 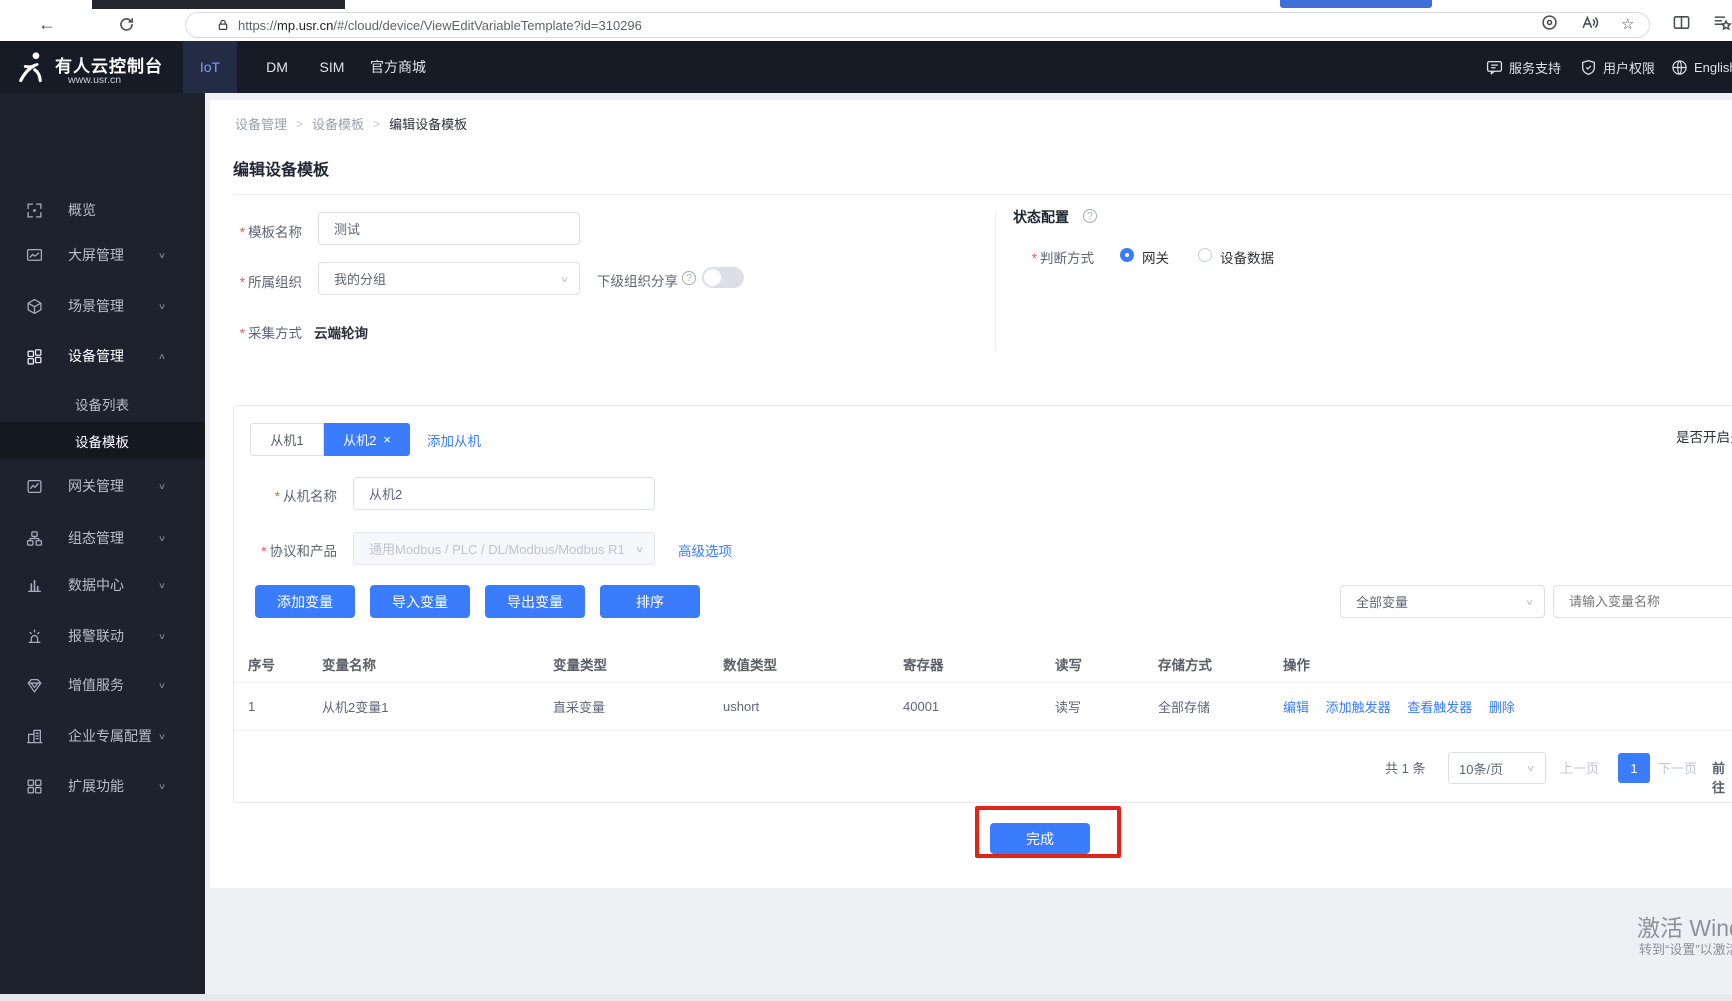 I want to click on goto-page-label: 前往, so click(x=1719, y=778).